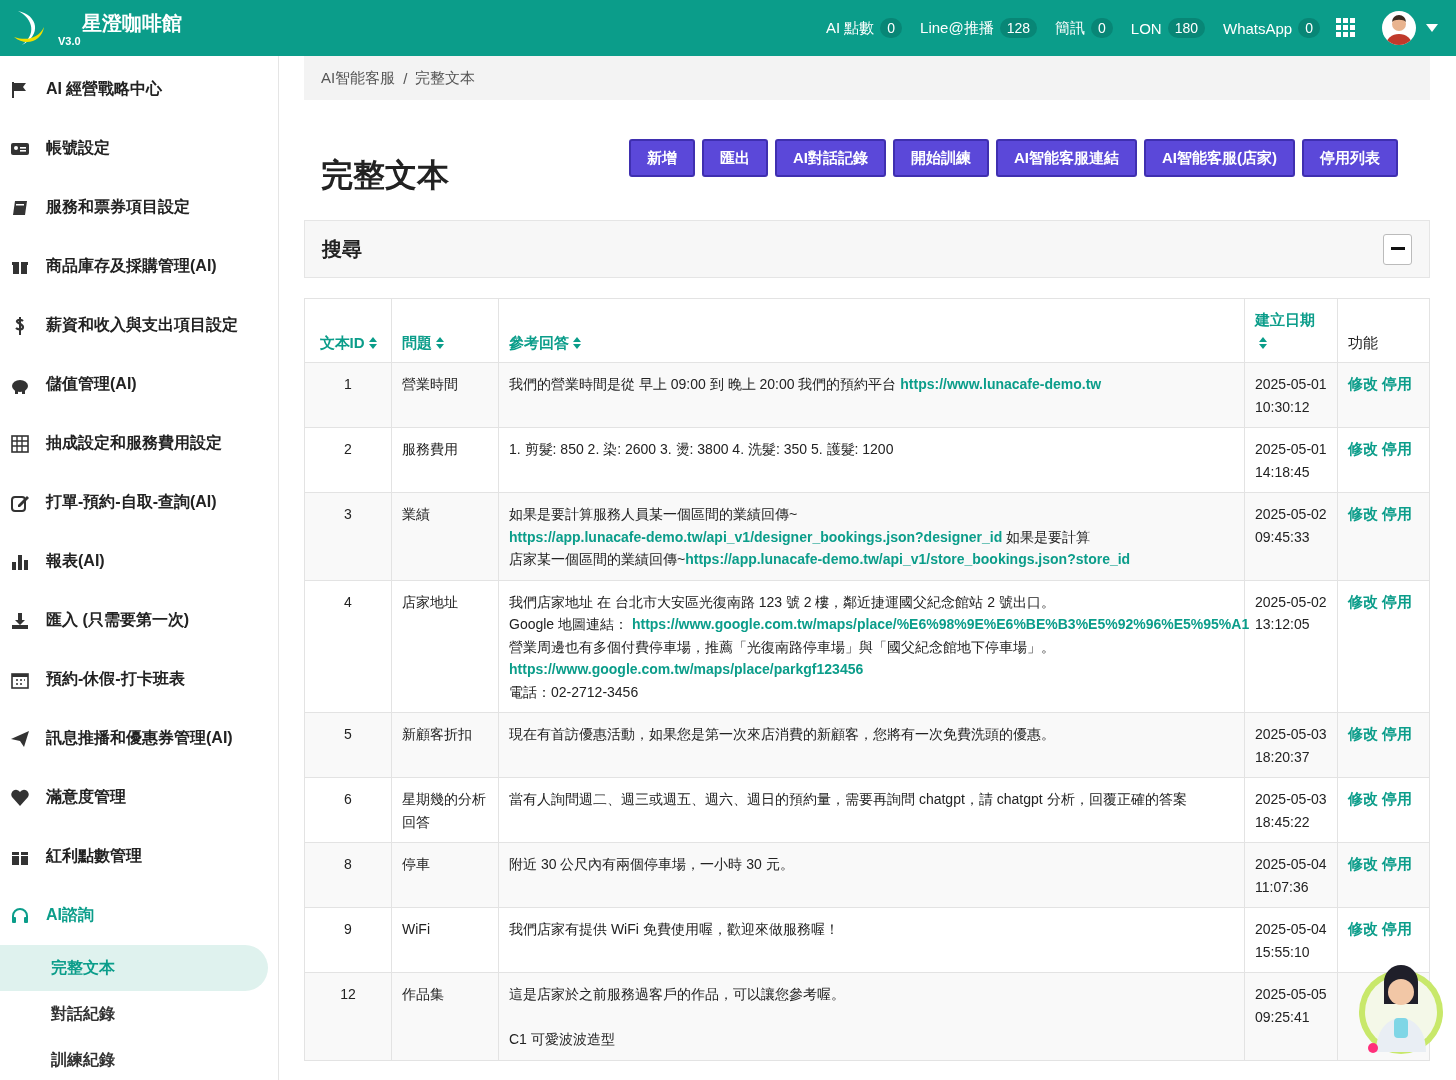  Describe the element at coordinates (756, 536) in the screenshot. I see `answer-link: https://app.lunacafe-demo.tw/api_v1/designer_bookings.json?designer_id` at that location.